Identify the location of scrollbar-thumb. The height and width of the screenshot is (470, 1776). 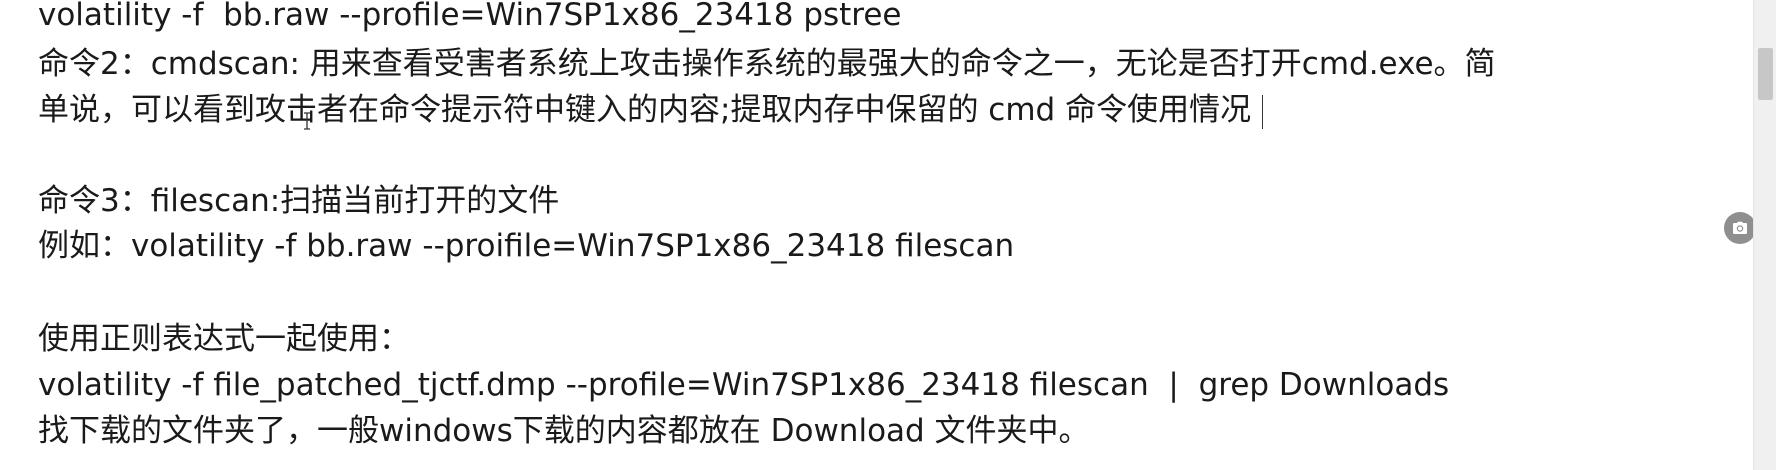
(1765, 74).